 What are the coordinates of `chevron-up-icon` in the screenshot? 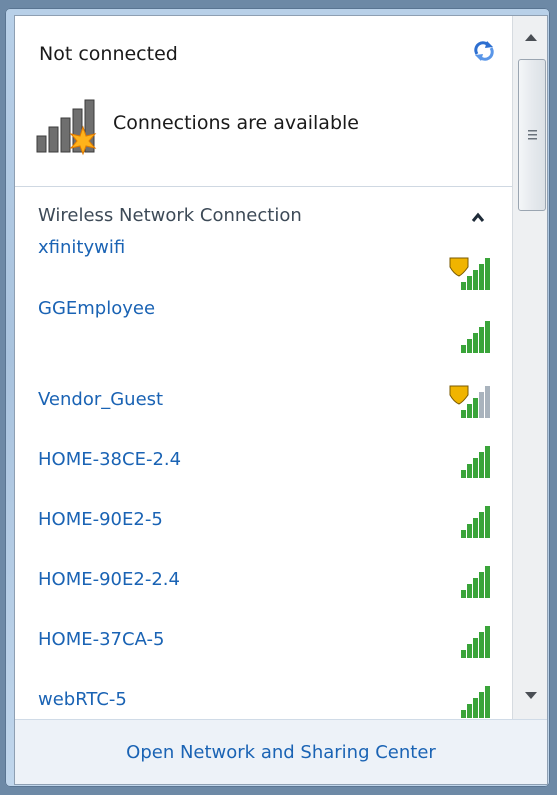 It's located at (478, 218).